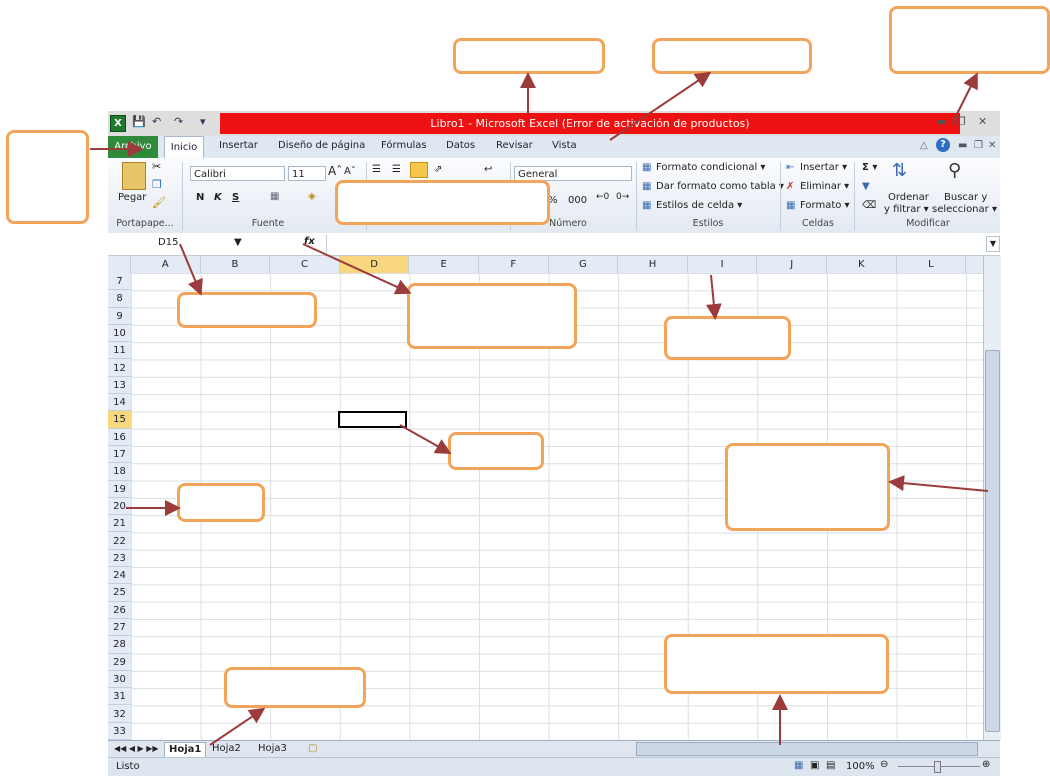  Describe the element at coordinates (425, 439) in the screenshot. I see `arrow-active-cell` at that location.